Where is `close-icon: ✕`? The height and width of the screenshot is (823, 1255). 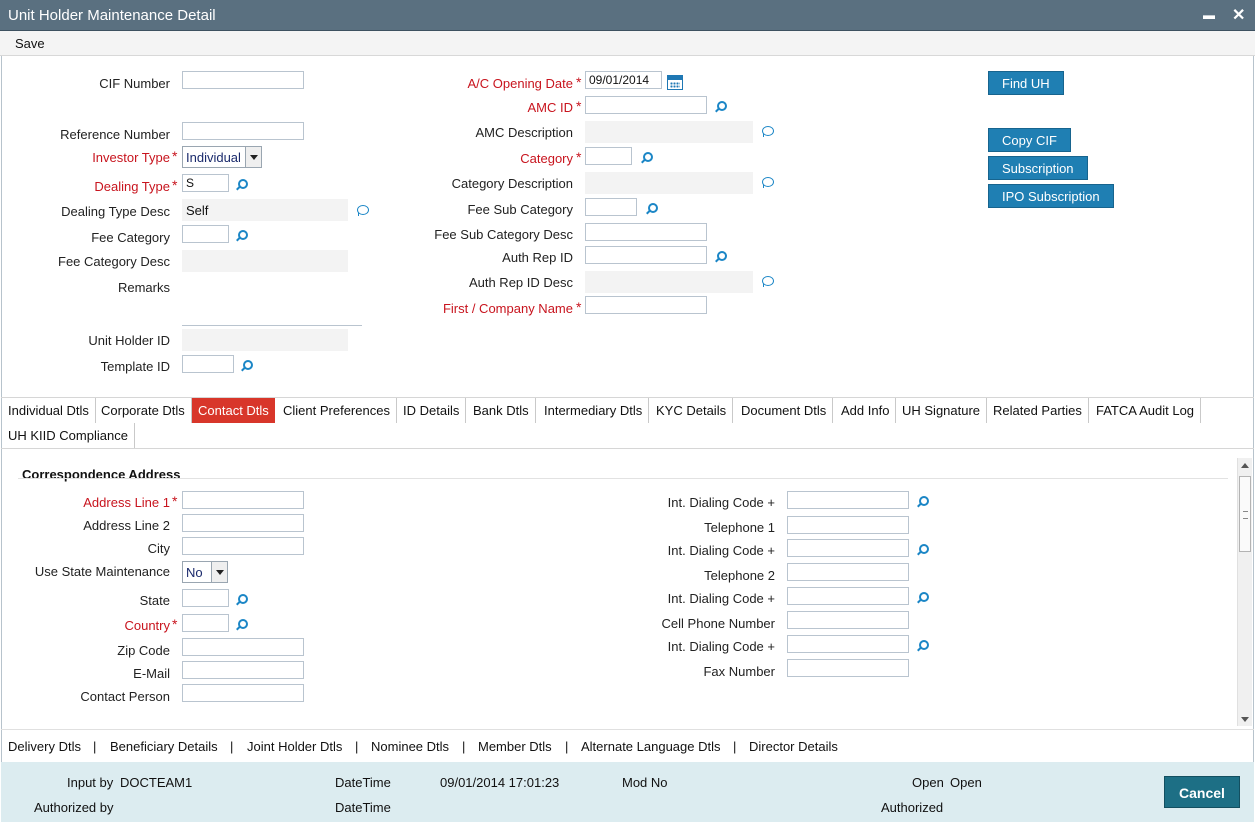
close-icon: ✕ is located at coordinates (1238, 15).